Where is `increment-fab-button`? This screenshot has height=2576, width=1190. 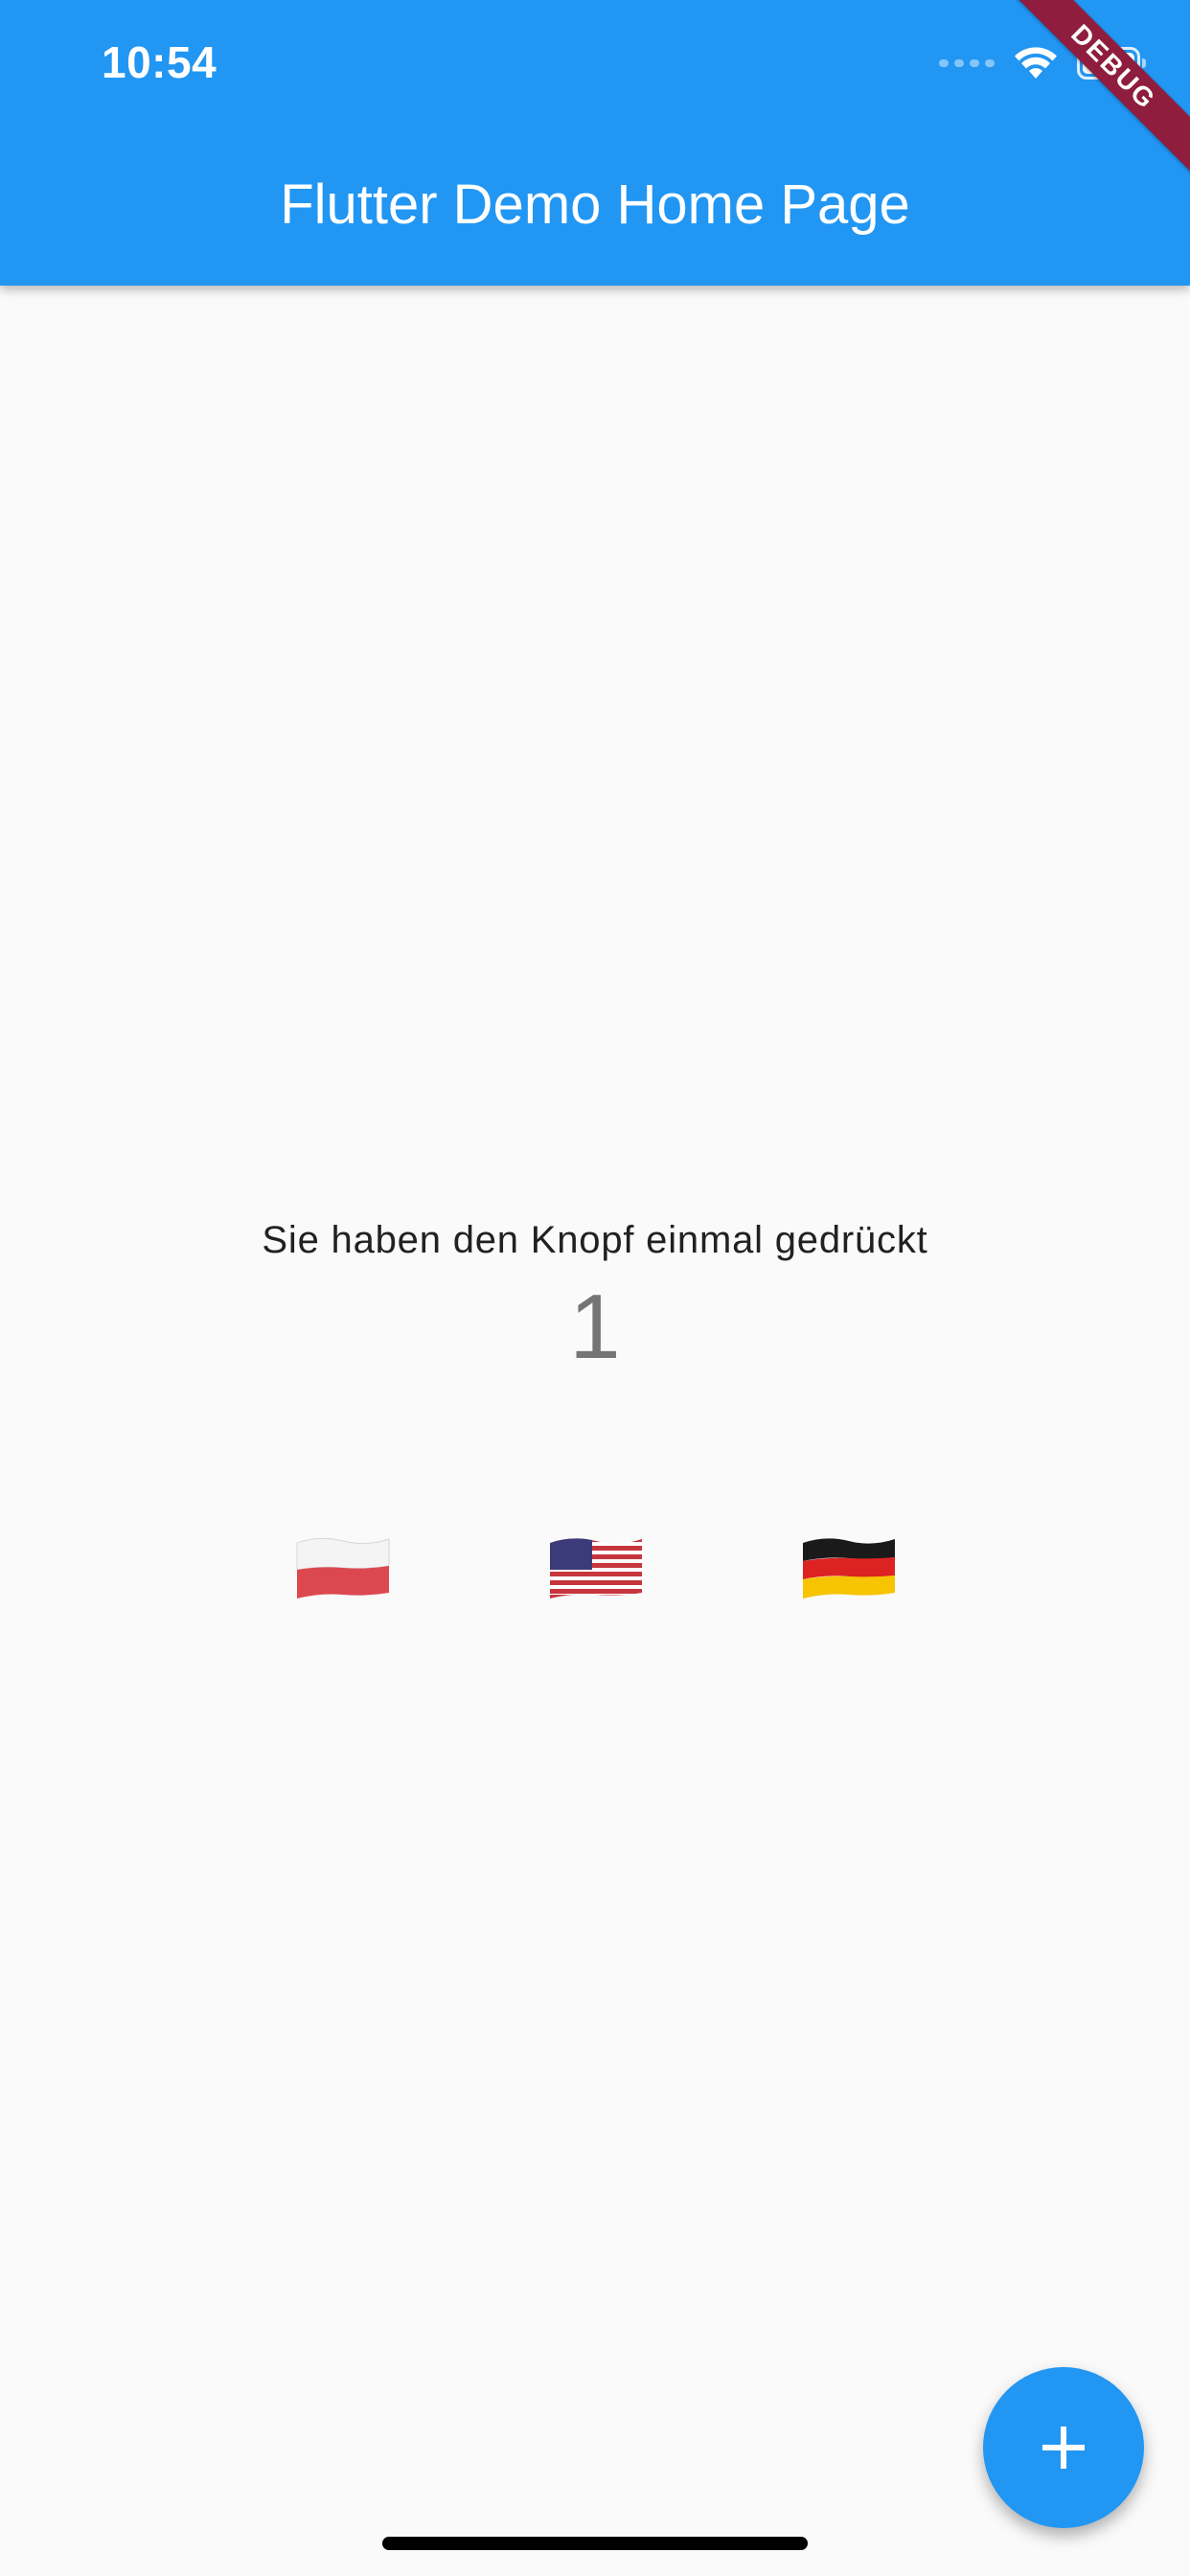 increment-fab-button is located at coordinates (1064, 2447).